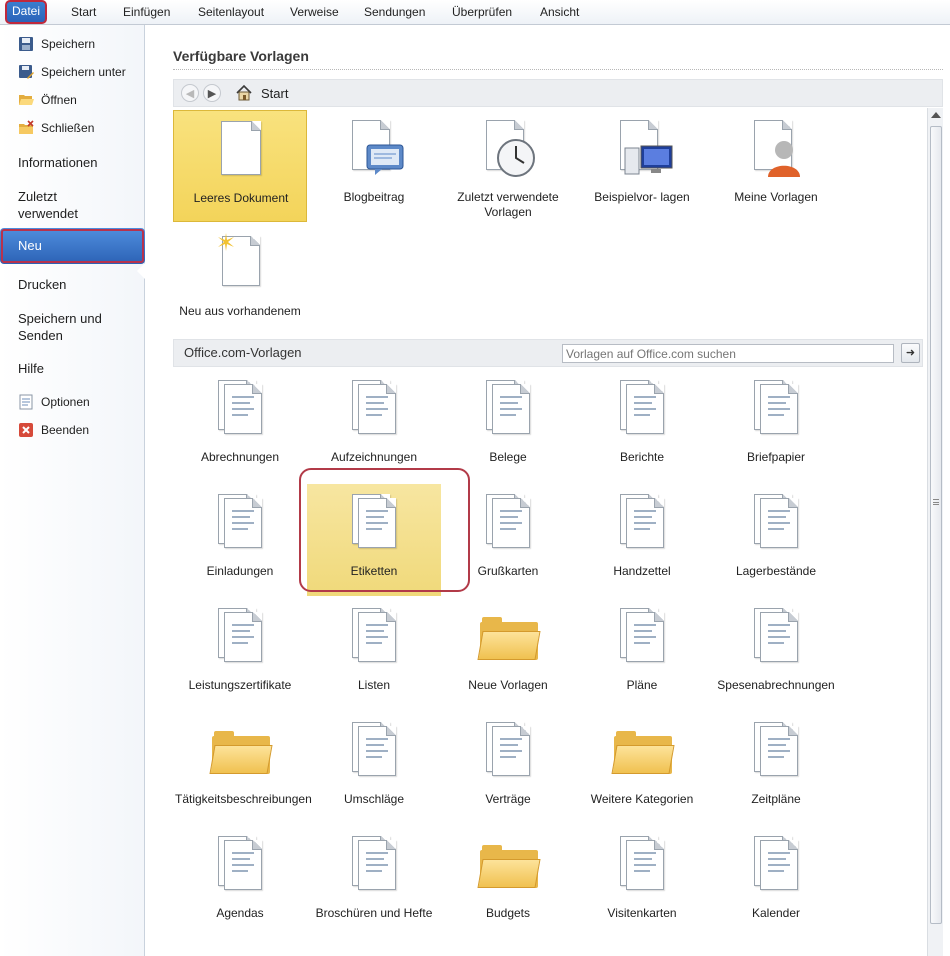 This screenshot has height=956, width=950. I want to click on template-folder: Weitere Kategorien, so click(642, 768).